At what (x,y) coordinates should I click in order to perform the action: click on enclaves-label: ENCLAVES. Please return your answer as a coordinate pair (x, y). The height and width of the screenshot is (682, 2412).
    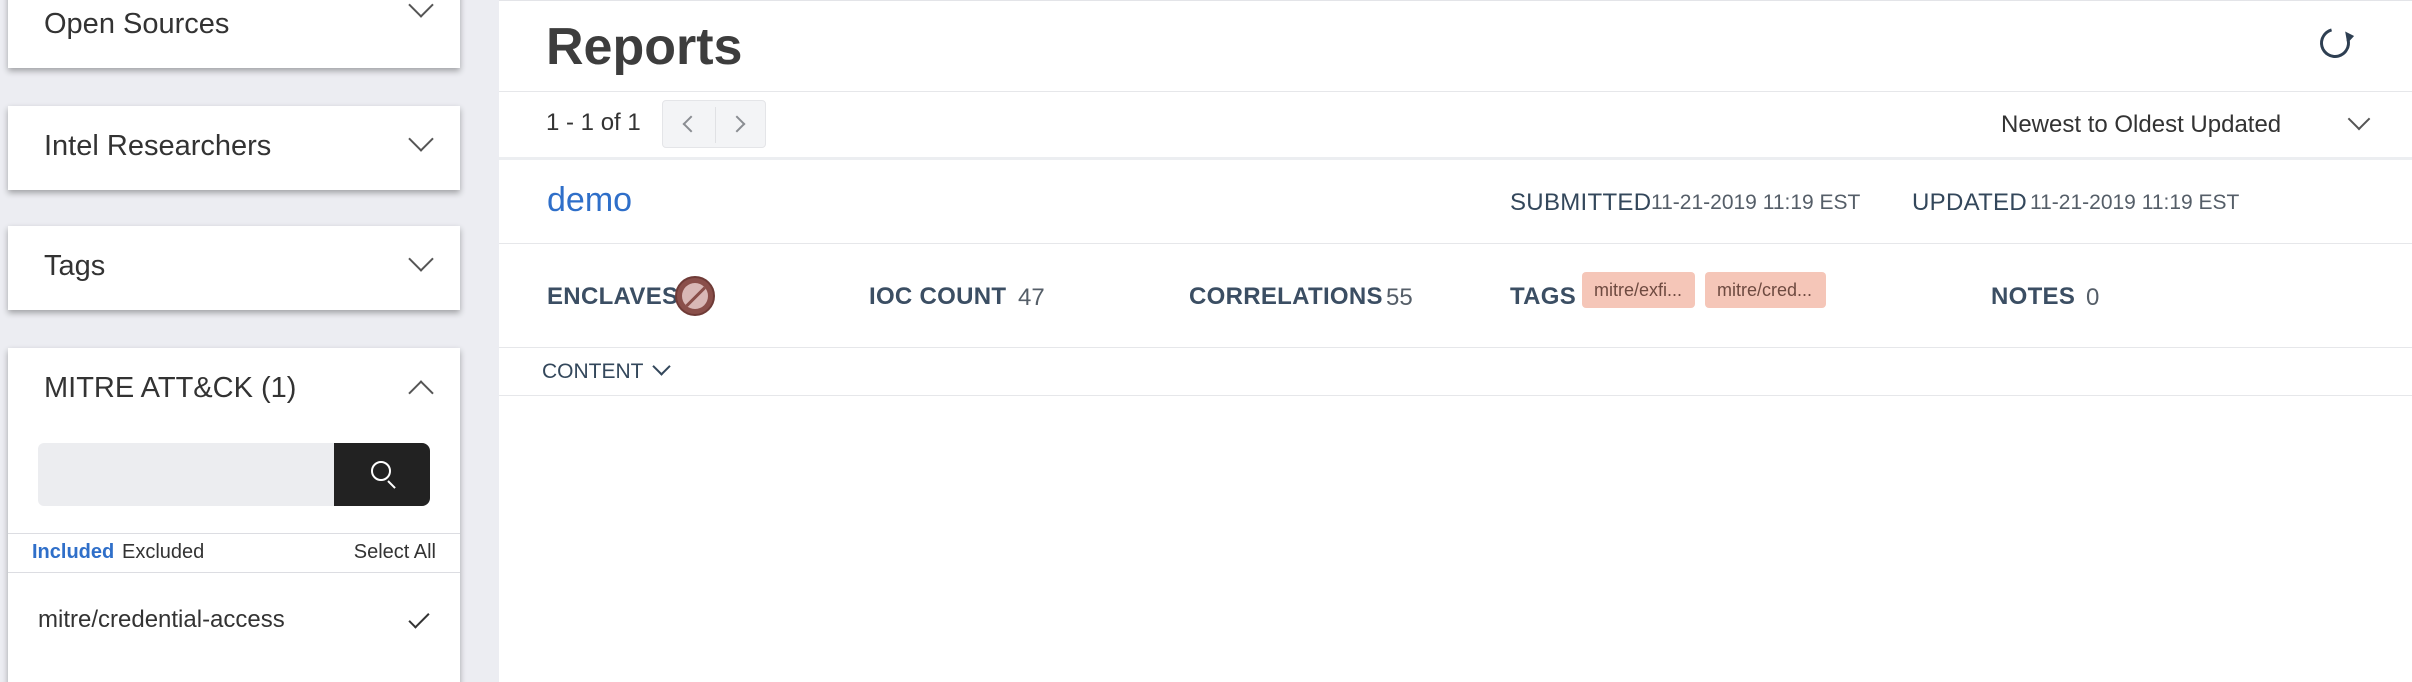
    Looking at the image, I should click on (613, 296).